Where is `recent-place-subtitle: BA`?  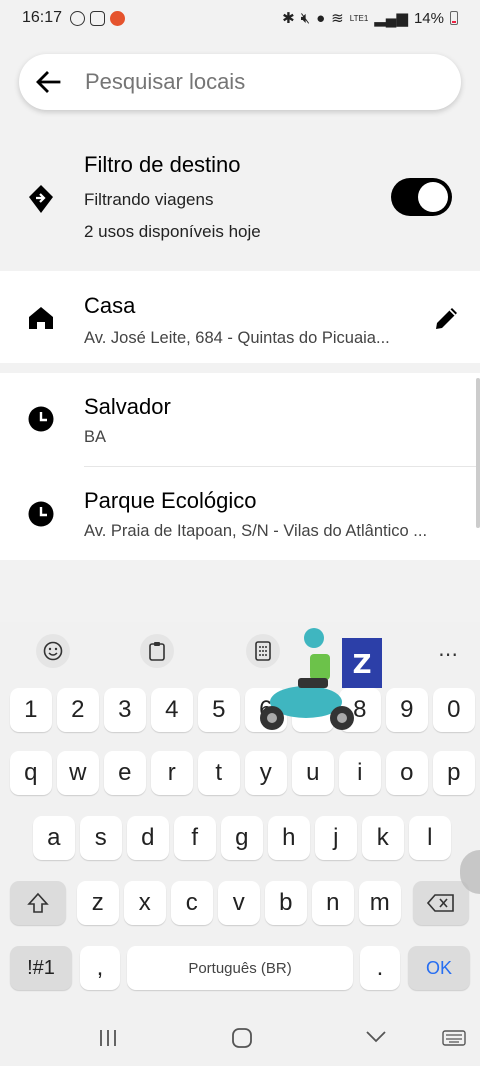
recent-place-subtitle: BA is located at coordinates (95, 437).